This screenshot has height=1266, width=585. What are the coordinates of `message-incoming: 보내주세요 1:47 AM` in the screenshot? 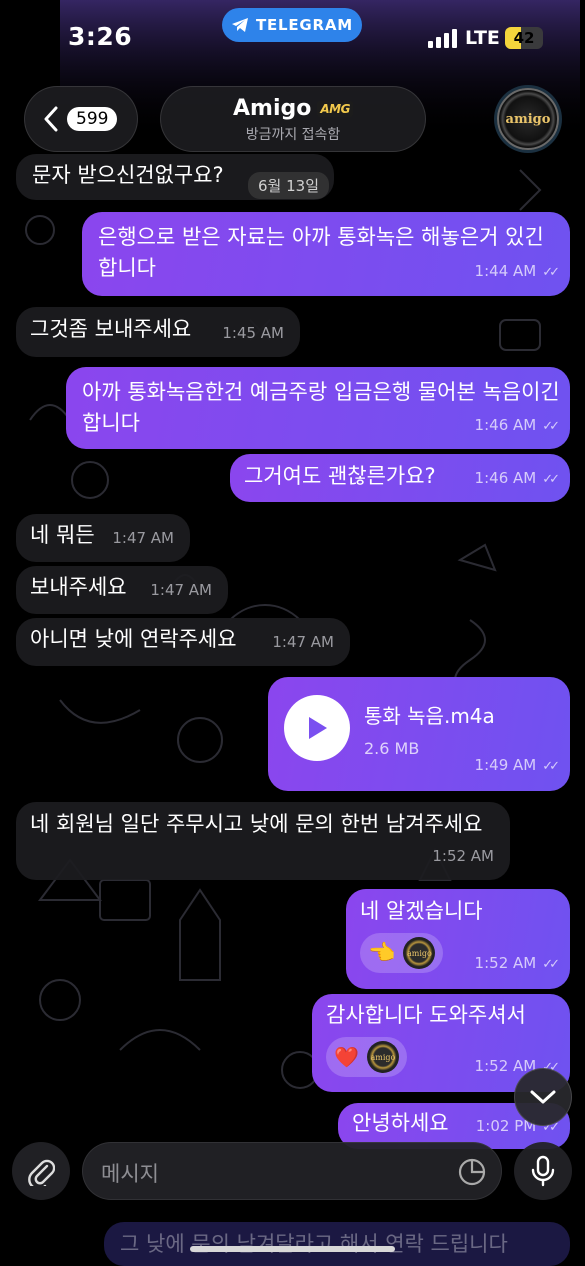 It's located at (122, 590).